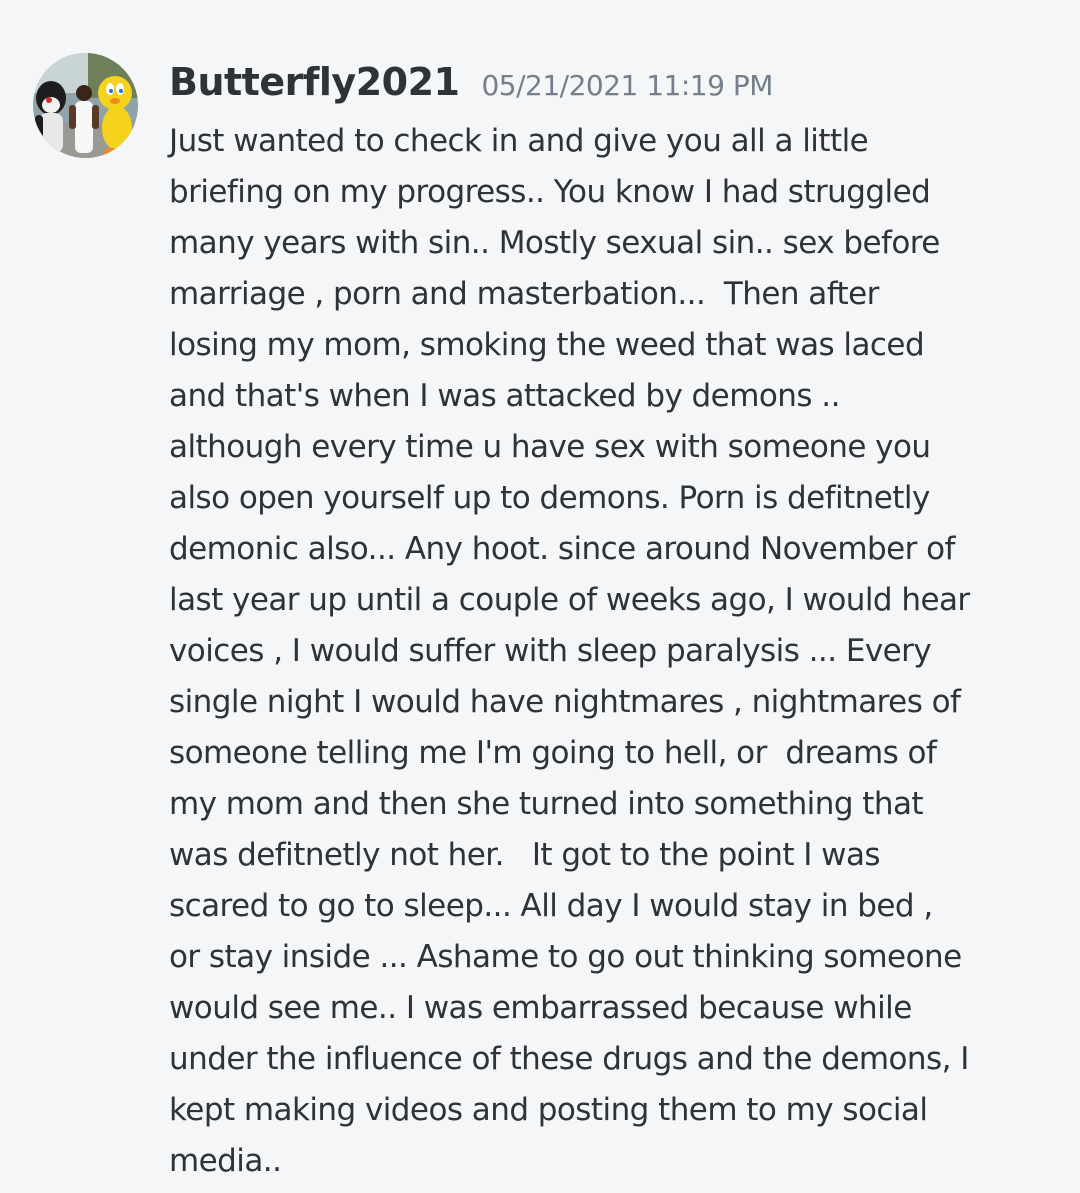 The image size is (1080, 1193). Describe the element at coordinates (225, 1161) in the screenshot. I see `message-line: media..` at that location.